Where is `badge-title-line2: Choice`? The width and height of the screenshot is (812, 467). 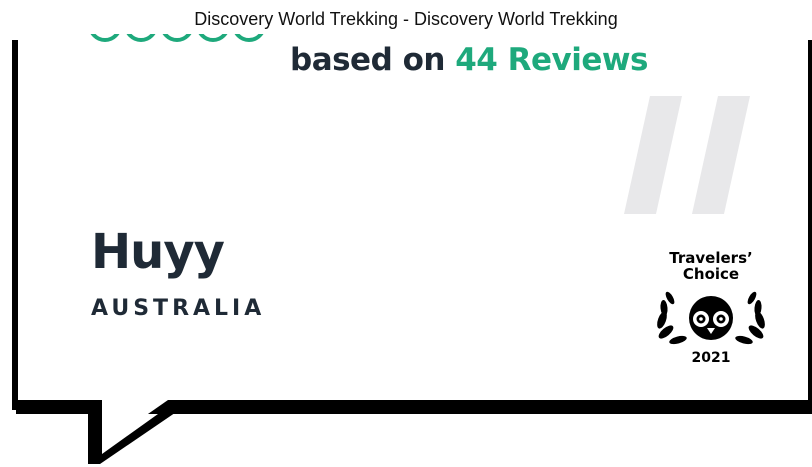
badge-title-line2: Choice is located at coordinates (711, 274).